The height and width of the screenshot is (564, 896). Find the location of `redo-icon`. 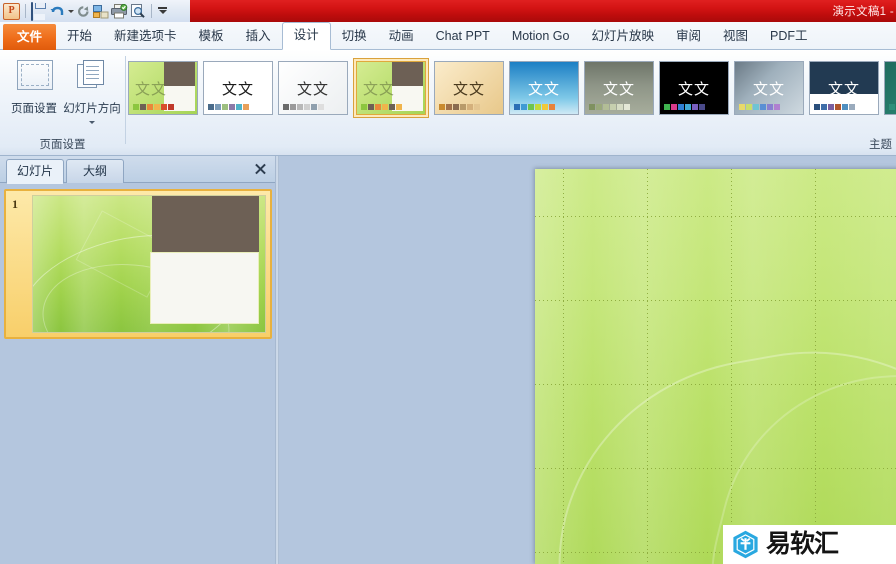

redo-icon is located at coordinates (83, 11).